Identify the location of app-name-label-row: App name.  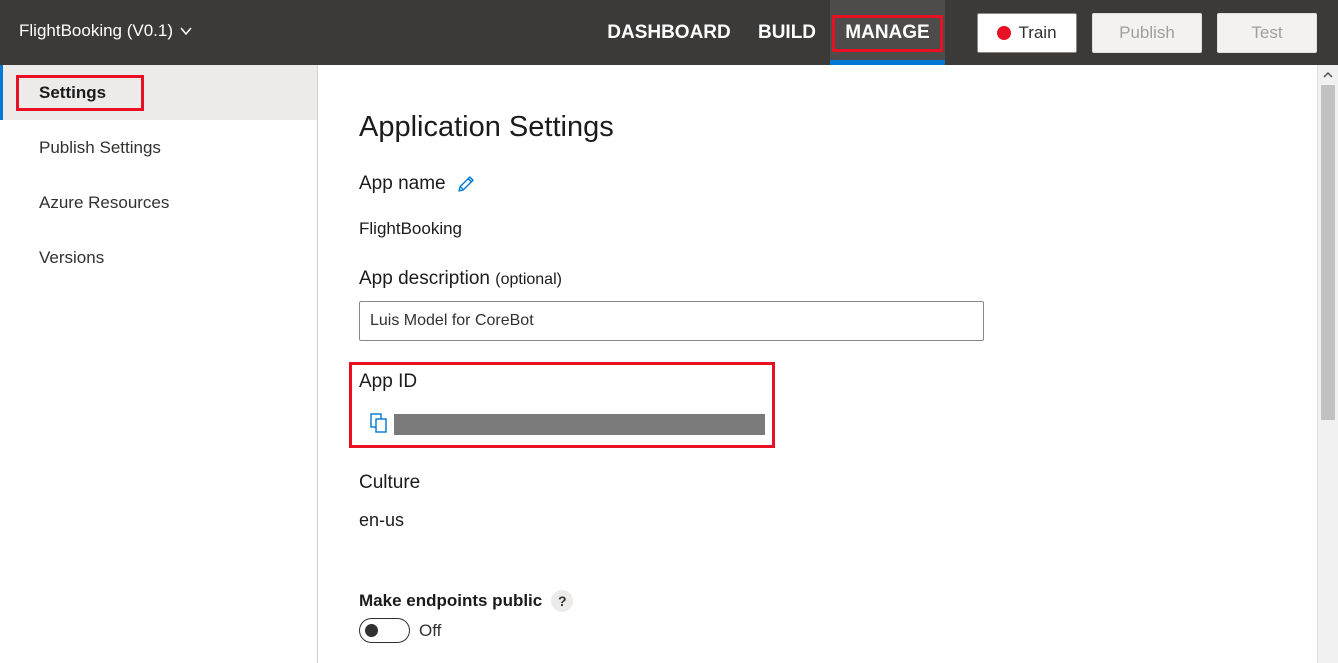
(417, 184).